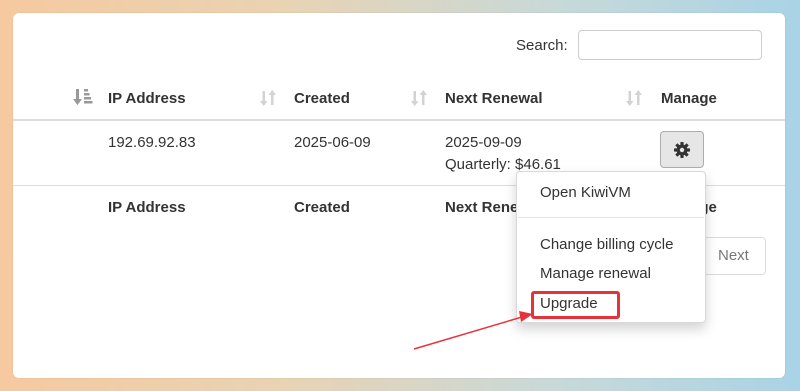 This screenshot has width=800, height=391. What do you see at coordinates (542, 45) in the screenshot?
I see `search-label: Search:` at bounding box center [542, 45].